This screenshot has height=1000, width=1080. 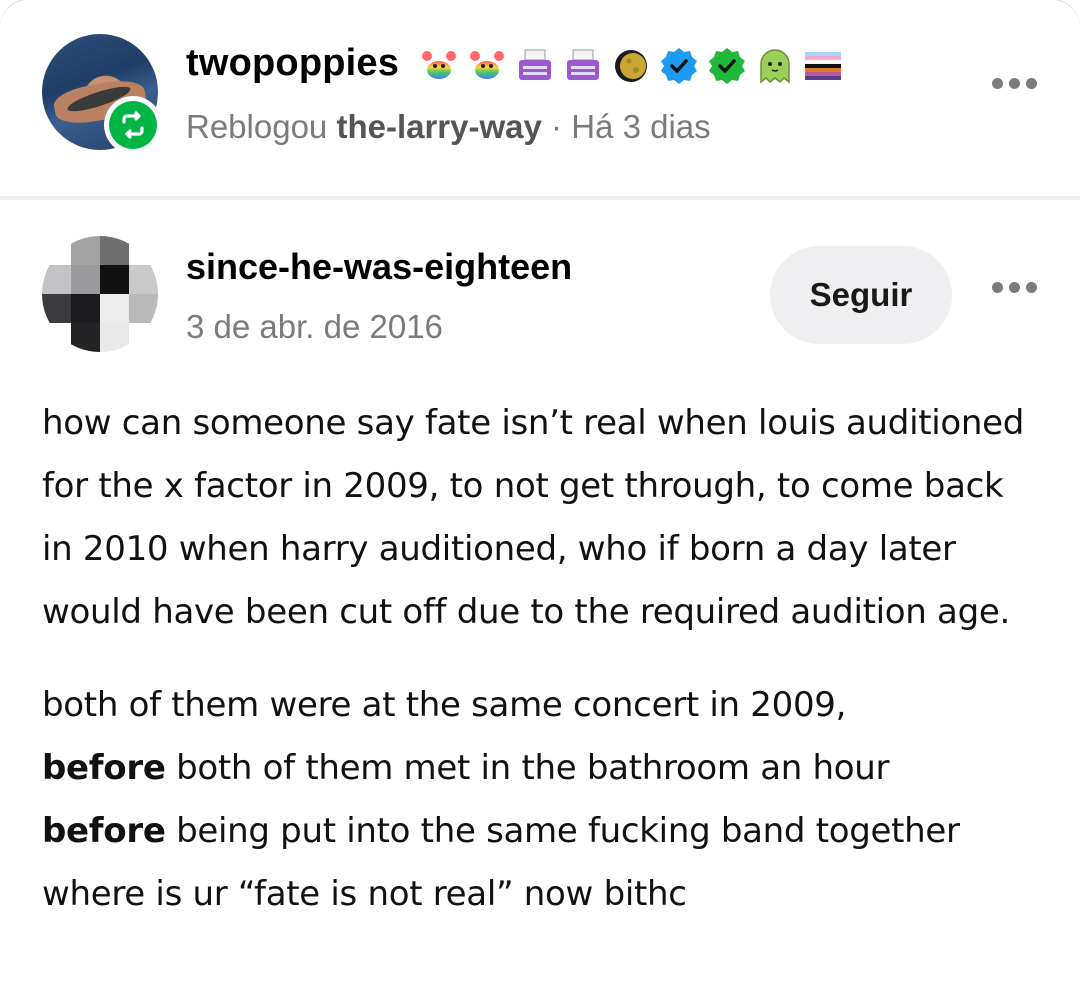 I want to click on reblogger-username: twopoppies, so click(x=292, y=63).